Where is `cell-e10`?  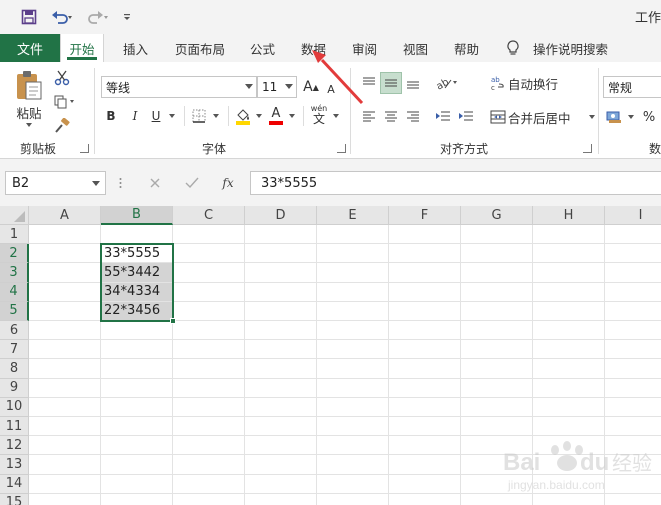
cell-e10 is located at coordinates (353, 407).